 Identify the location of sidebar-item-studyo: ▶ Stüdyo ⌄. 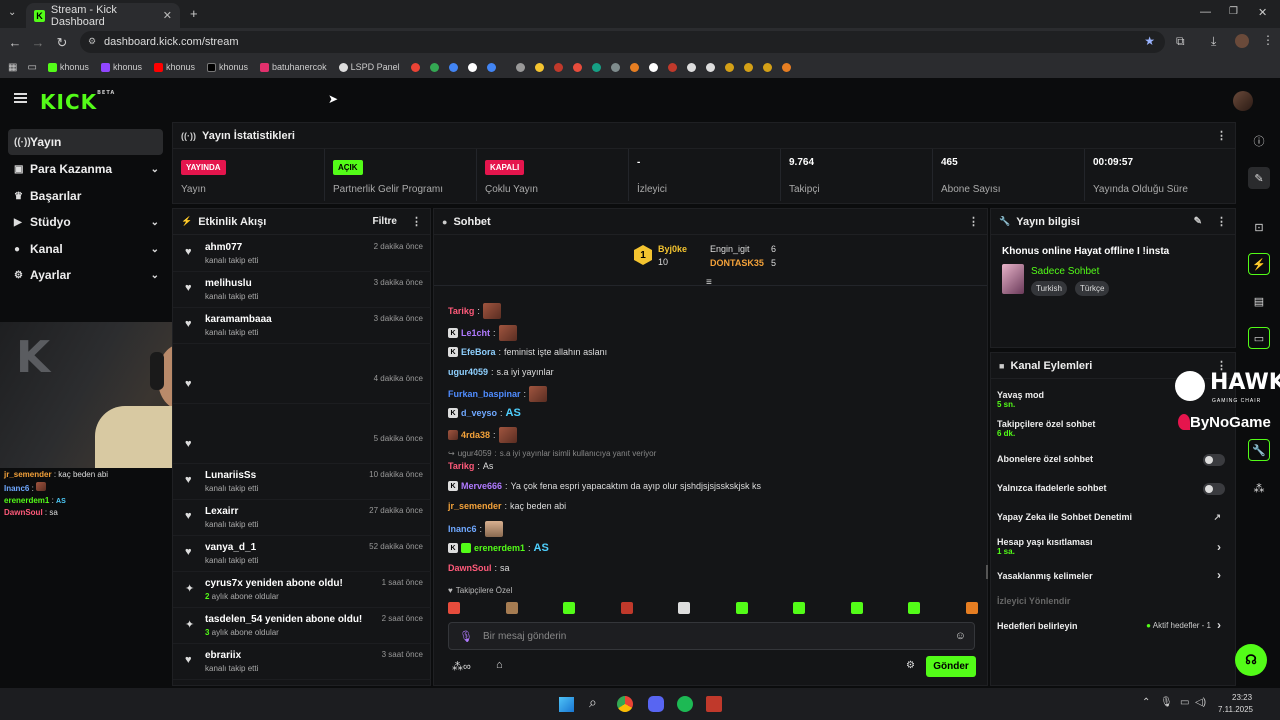
(85, 222).